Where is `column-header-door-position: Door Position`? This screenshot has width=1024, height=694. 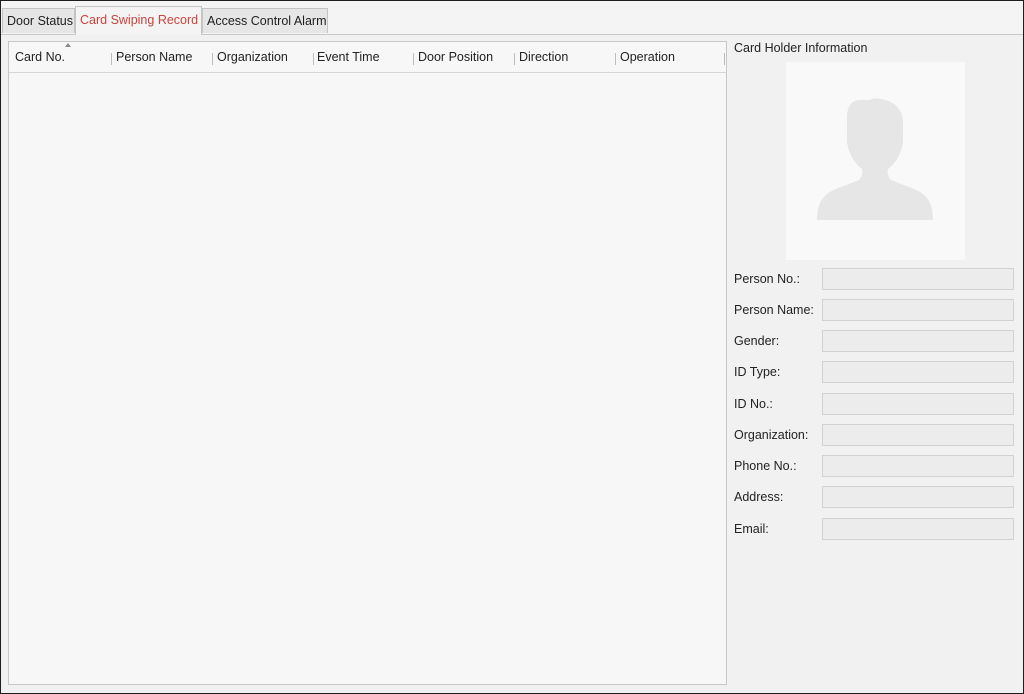
column-header-door-position: Door Position is located at coordinates (466, 57).